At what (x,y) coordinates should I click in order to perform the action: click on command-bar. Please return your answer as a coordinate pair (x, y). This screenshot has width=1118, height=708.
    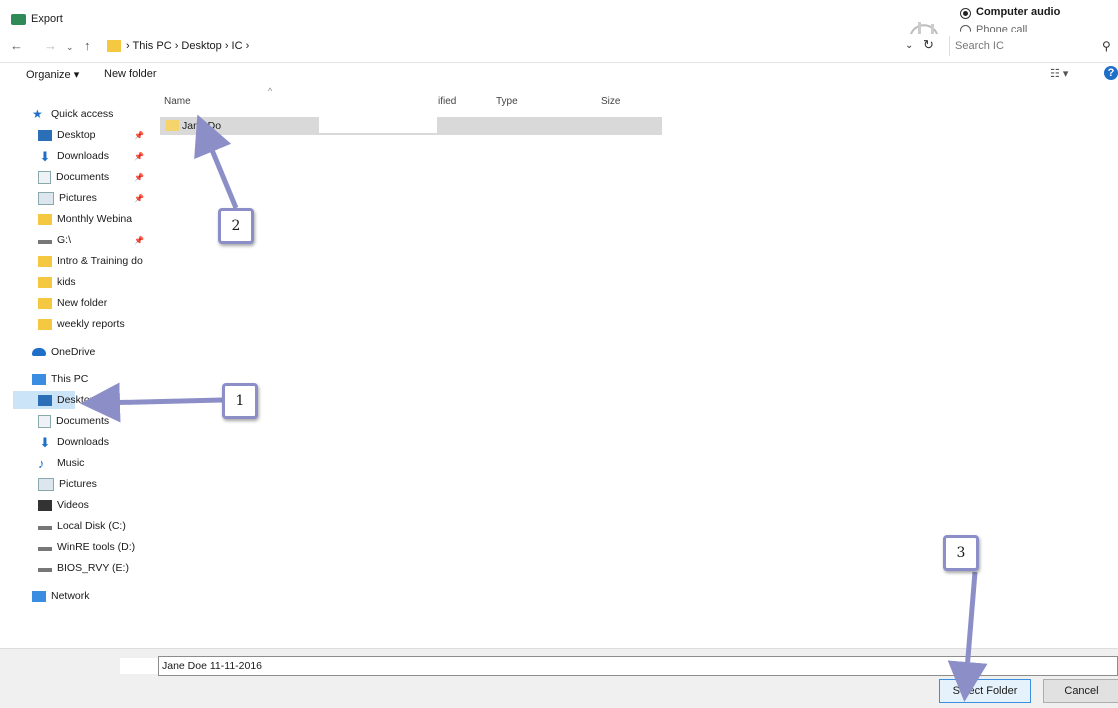
    Looking at the image, I should click on (559, 76).